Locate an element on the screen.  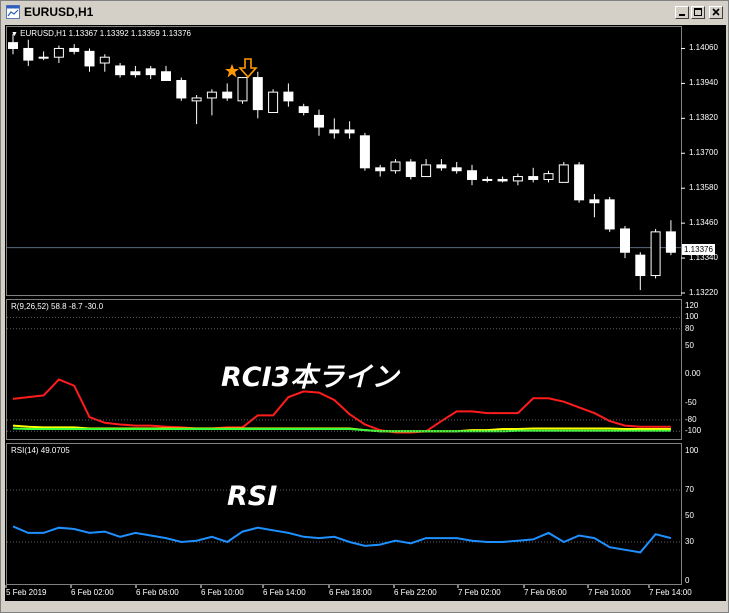
collapse-triangle-icon: ▼ is located at coordinates (14, 34).